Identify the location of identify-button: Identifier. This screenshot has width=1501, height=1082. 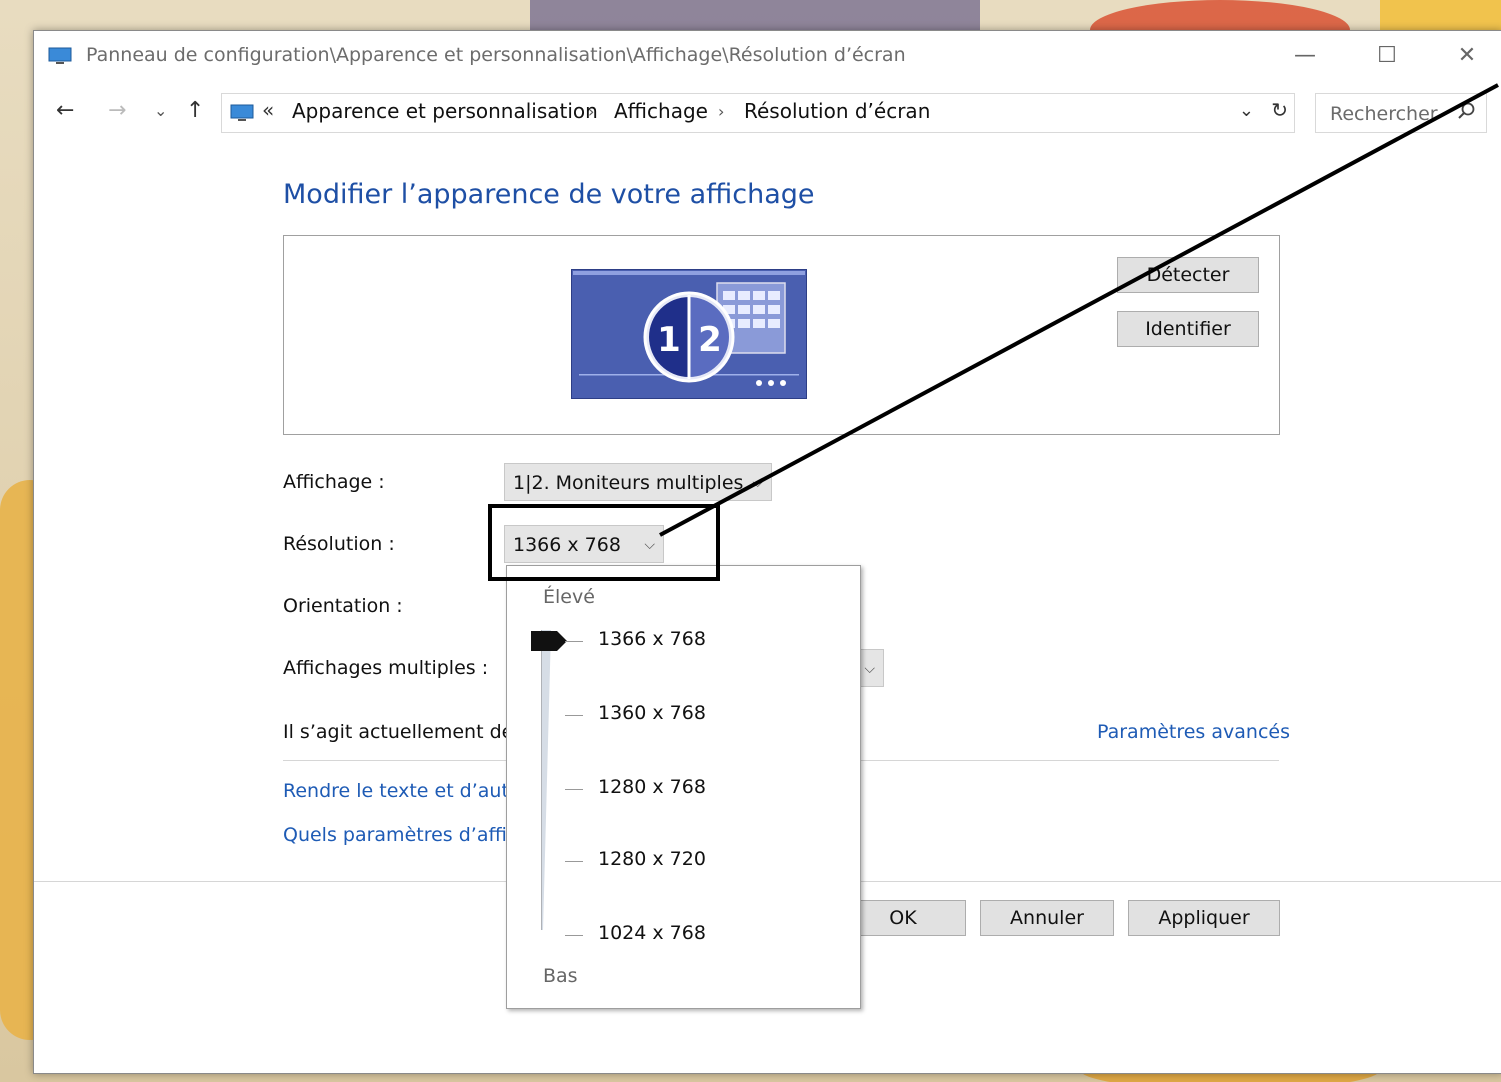
(1188, 329).